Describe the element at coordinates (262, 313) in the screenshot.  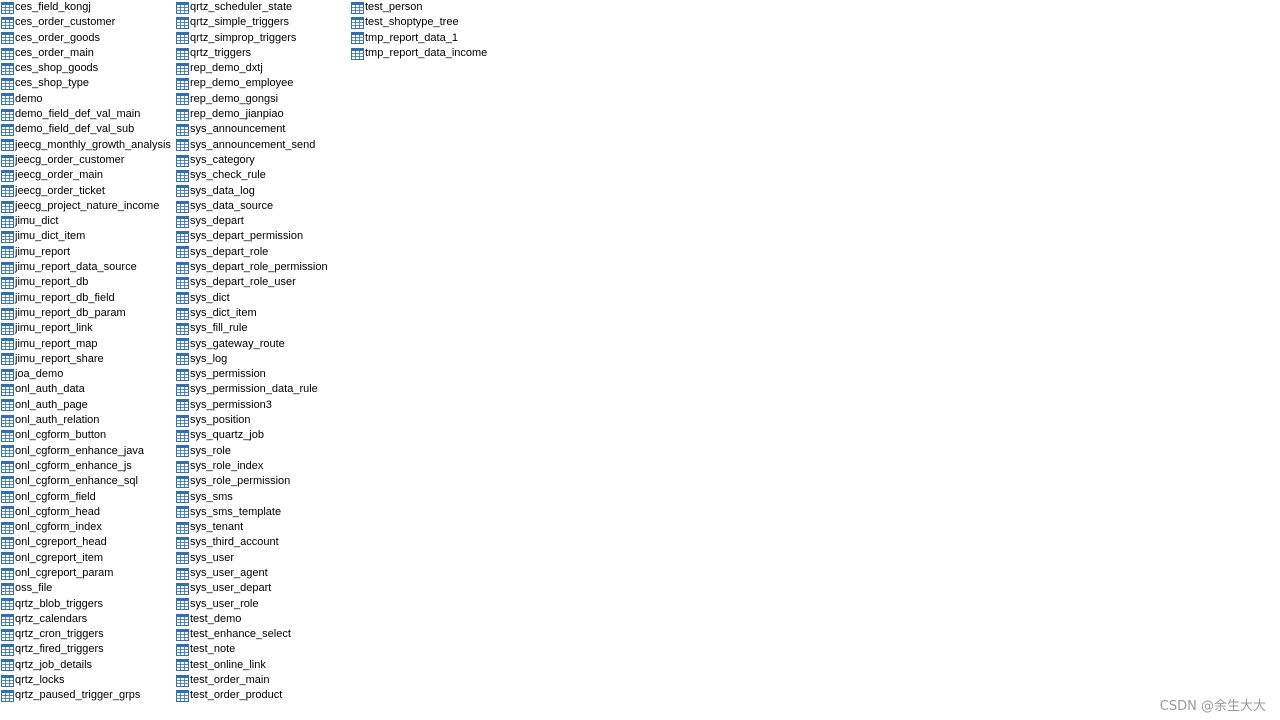
I see `table-item: sys_dict_item` at that location.